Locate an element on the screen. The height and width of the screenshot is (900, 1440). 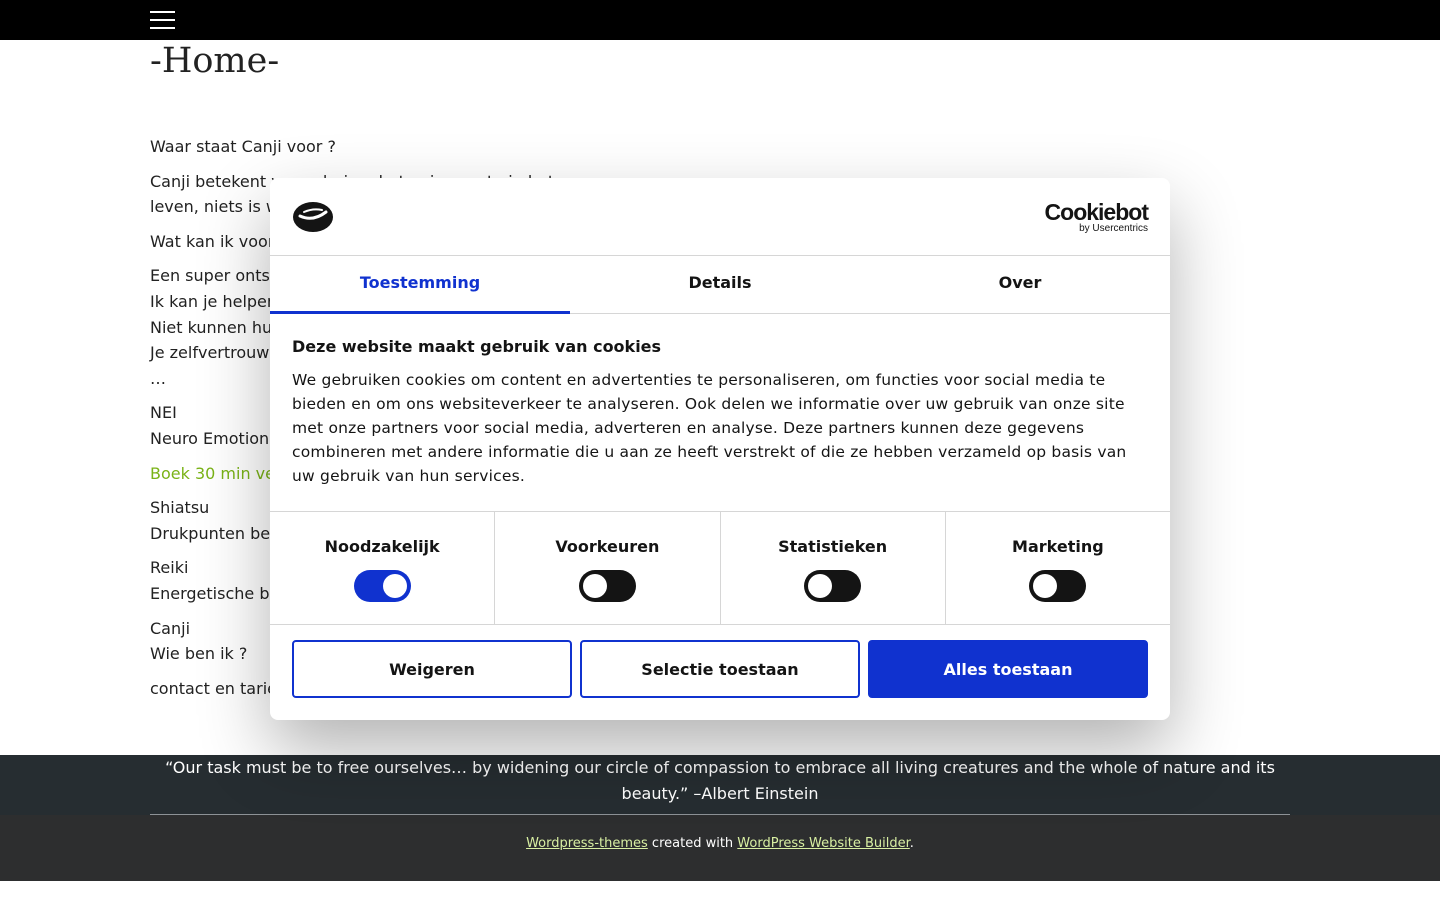
allow-selection-button: Selectie toestaan is located at coordinates (720, 669).